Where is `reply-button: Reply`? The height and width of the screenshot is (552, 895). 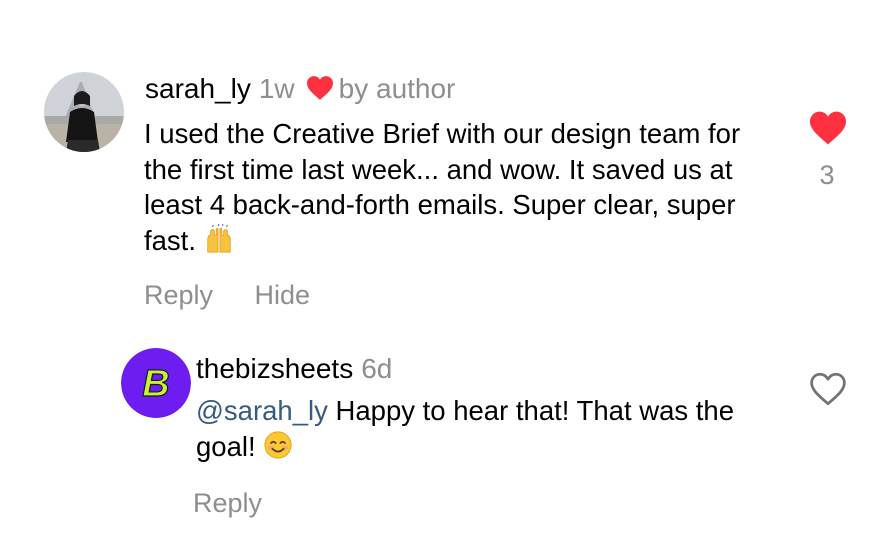 reply-button: Reply is located at coordinates (178, 295).